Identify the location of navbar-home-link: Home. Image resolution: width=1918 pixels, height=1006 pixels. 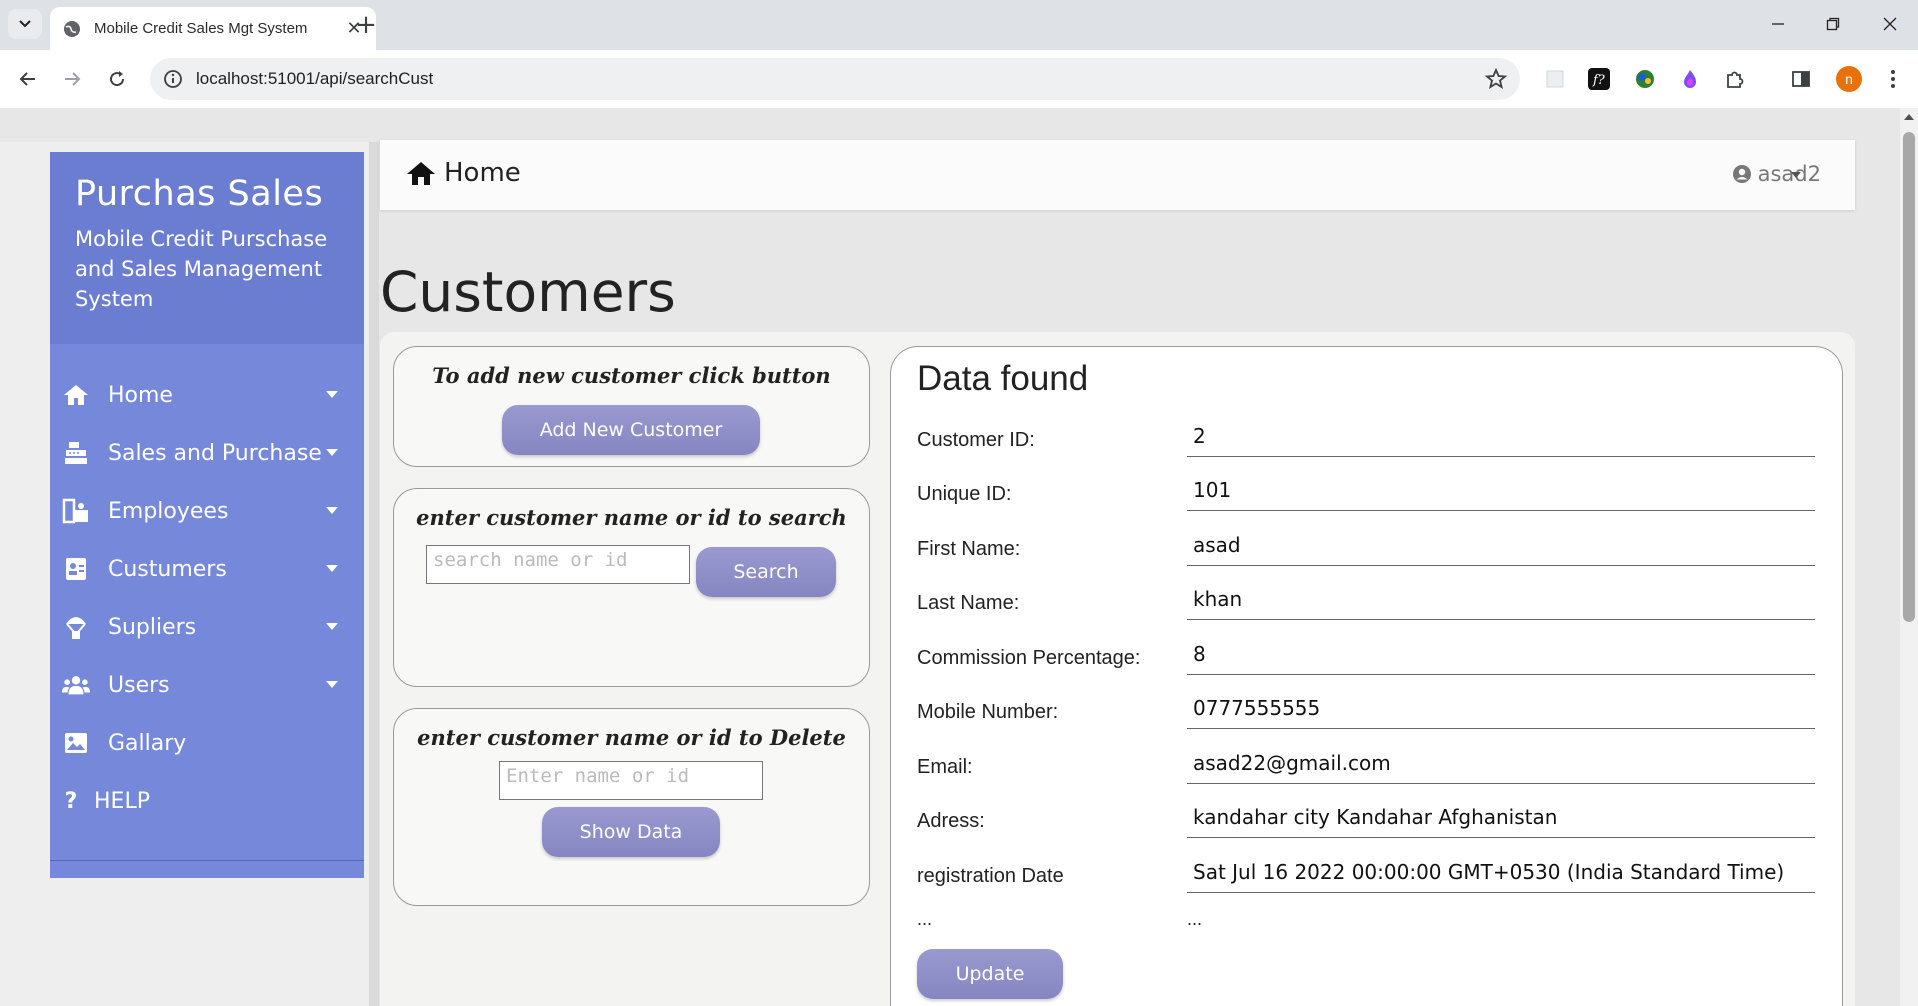
(463, 173).